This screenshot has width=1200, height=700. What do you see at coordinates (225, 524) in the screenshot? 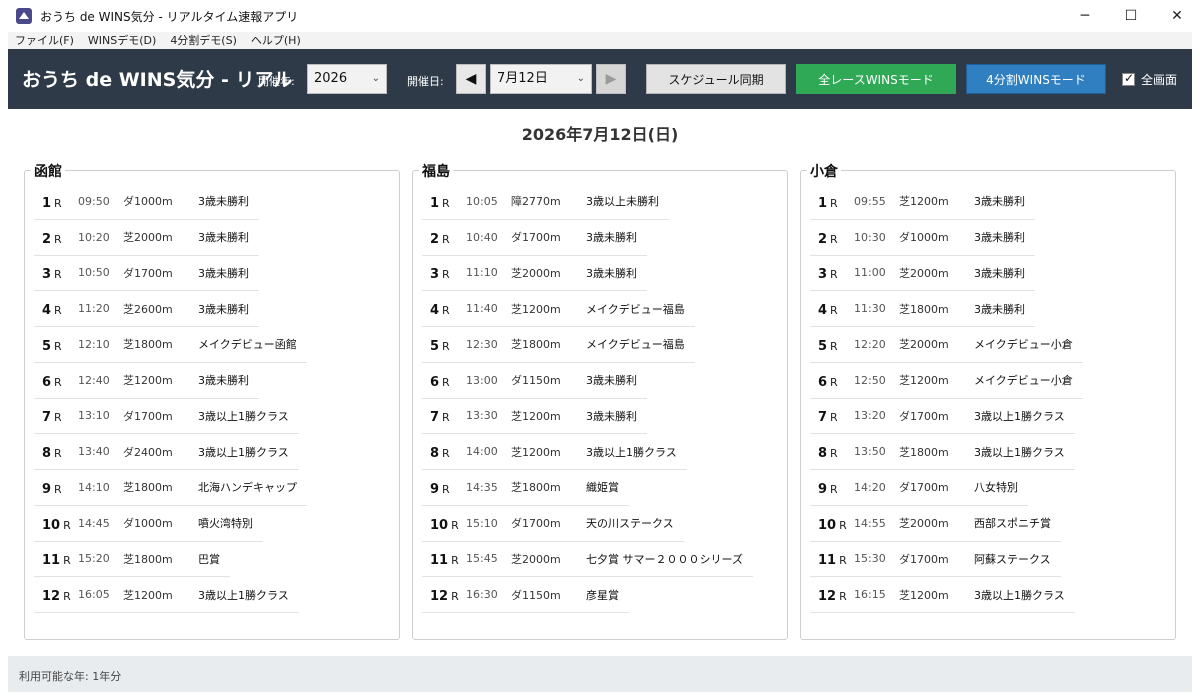
I see `race-name: 噴火湾特別` at bounding box center [225, 524].